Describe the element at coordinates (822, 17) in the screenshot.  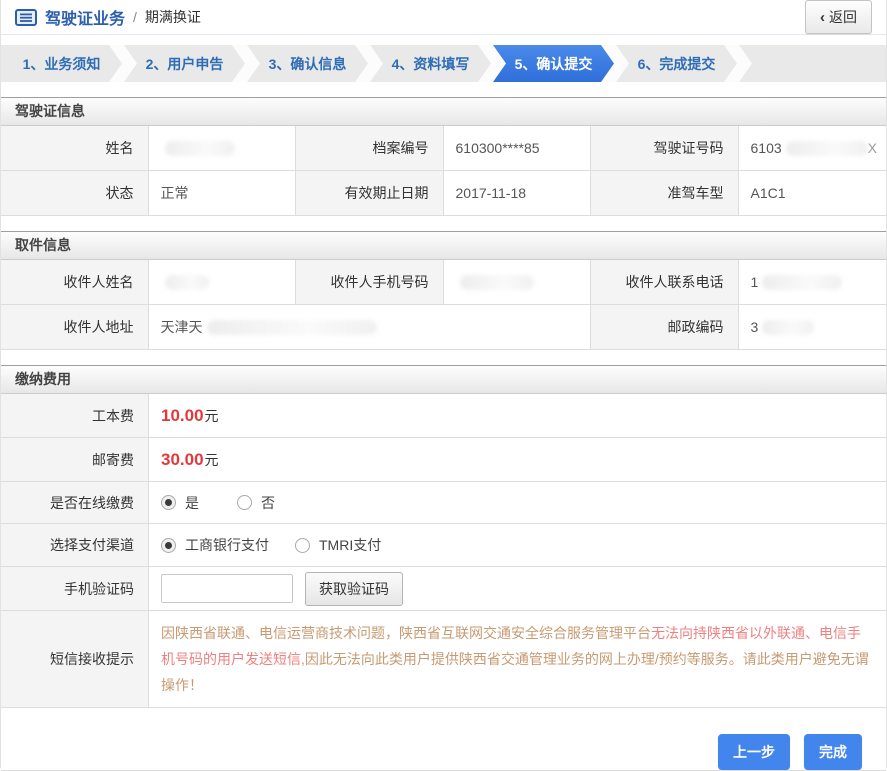
I see `chevron-left-icon: ‹` at that location.